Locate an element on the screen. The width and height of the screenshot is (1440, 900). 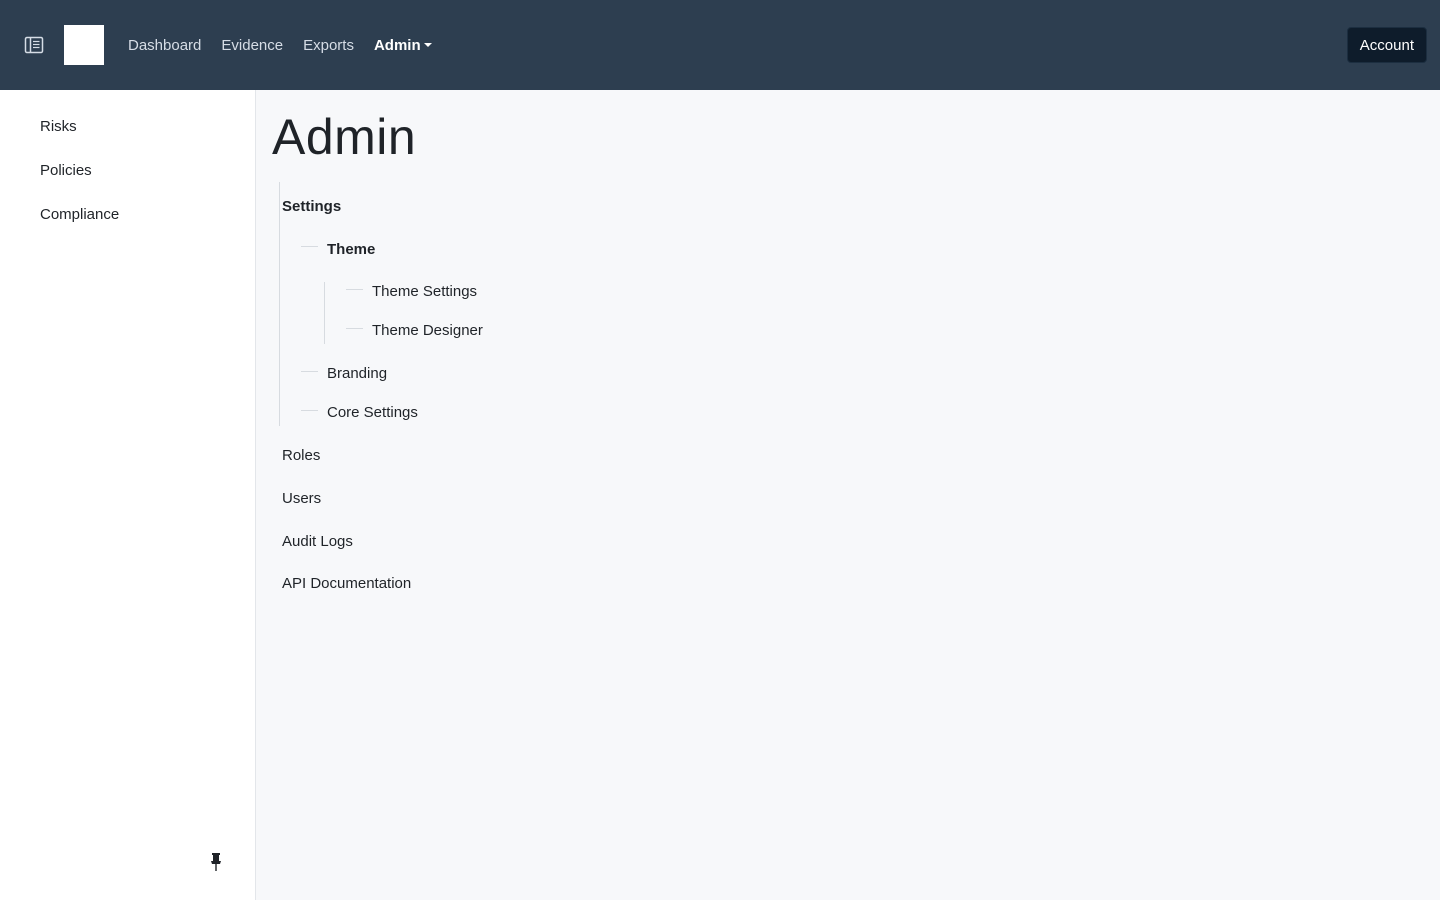
tree-branch-theme is located at coordinates (309, 246).